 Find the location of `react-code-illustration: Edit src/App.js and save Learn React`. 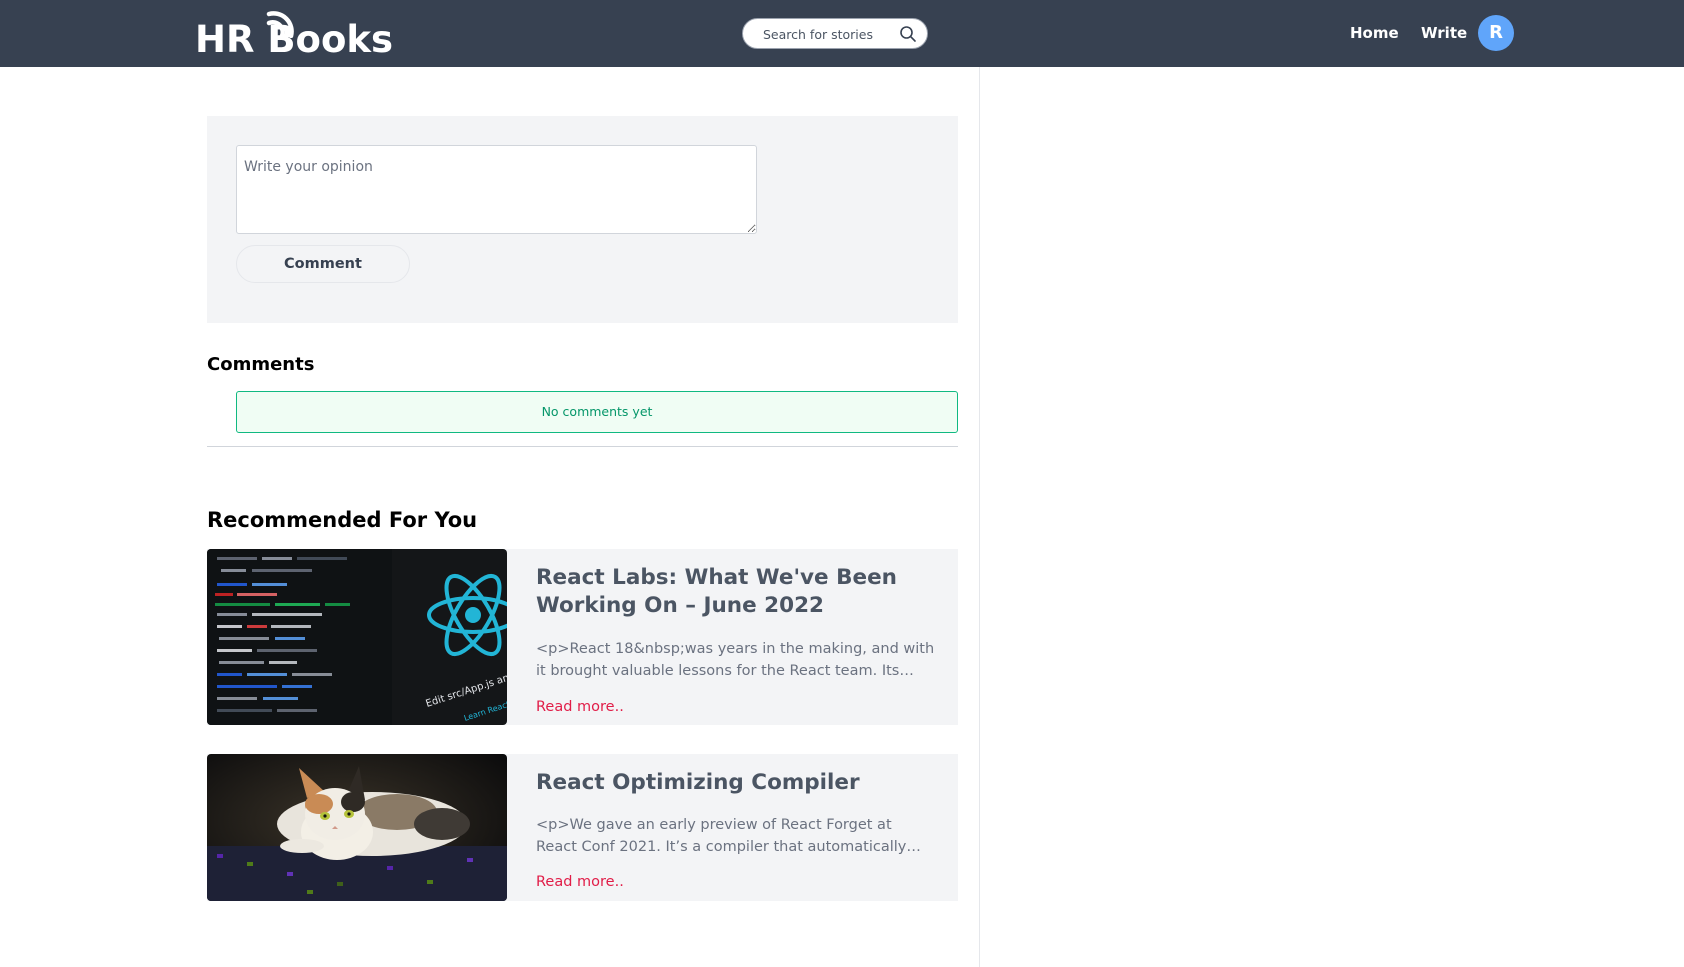

react-code-illustration: Edit src/App.js and save Learn React is located at coordinates (357, 637).